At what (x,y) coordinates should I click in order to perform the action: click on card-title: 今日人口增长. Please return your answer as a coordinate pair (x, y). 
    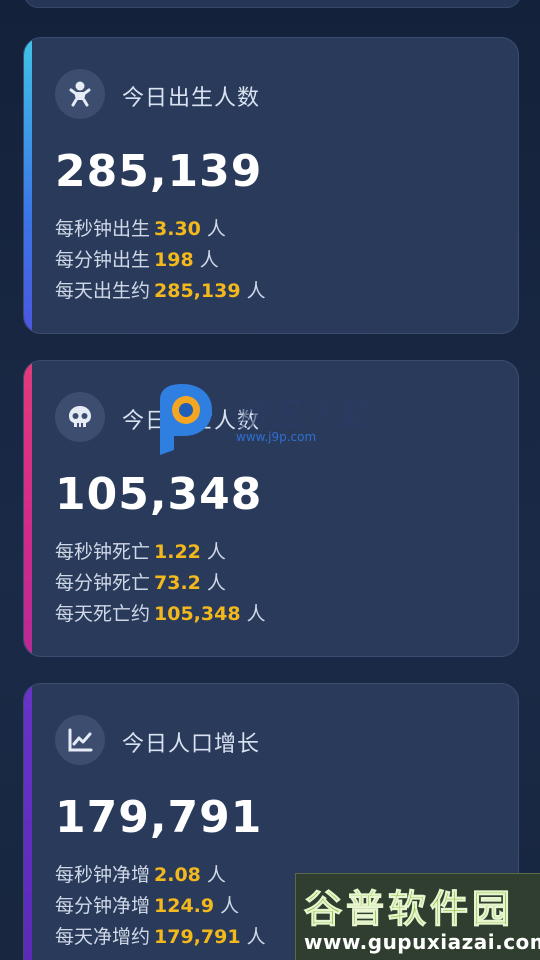
    Looking at the image, I should click on (191, 744).